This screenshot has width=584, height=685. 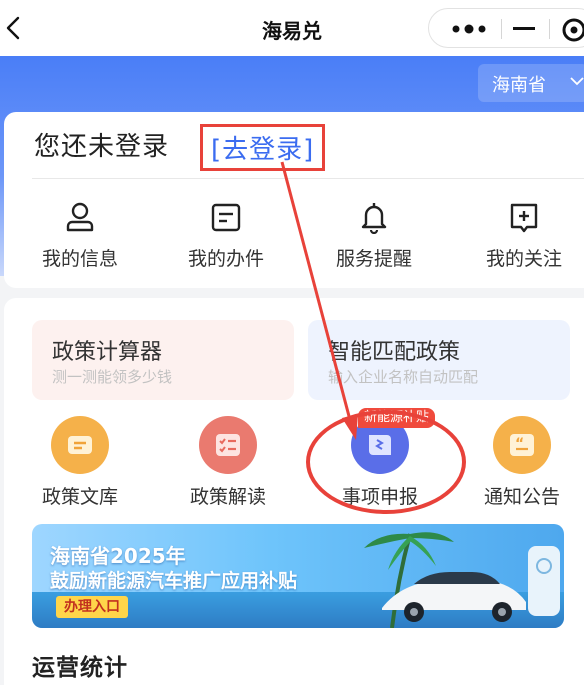 I want to click on document-icon, so click(x=226, y=217).